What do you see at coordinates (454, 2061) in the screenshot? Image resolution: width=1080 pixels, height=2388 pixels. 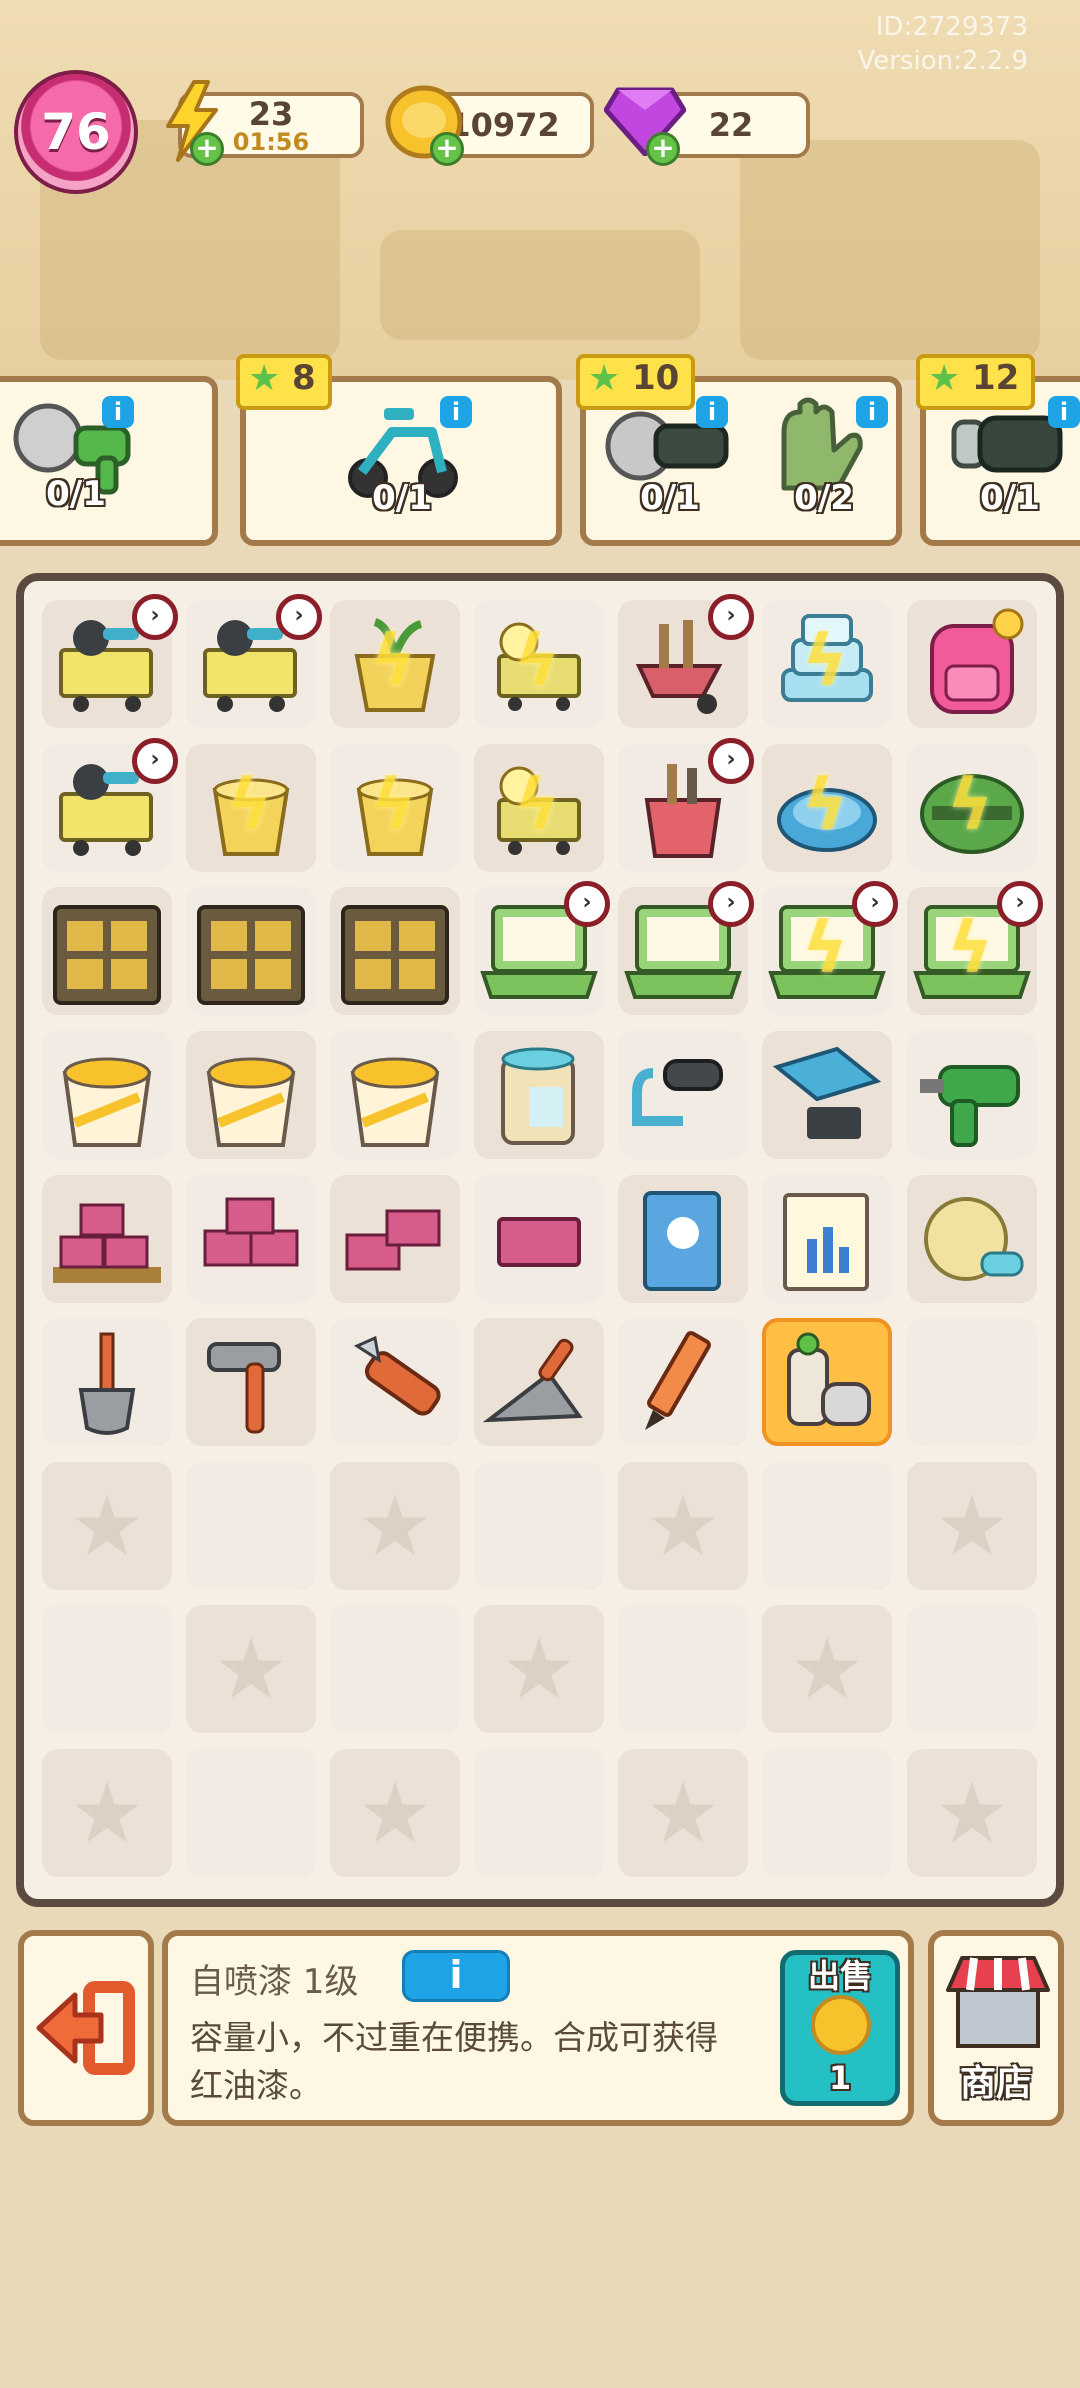 I see `item-description: 容量小，不过重在便携。合成可获得红油漆。` at bounding box center [454, 2061].